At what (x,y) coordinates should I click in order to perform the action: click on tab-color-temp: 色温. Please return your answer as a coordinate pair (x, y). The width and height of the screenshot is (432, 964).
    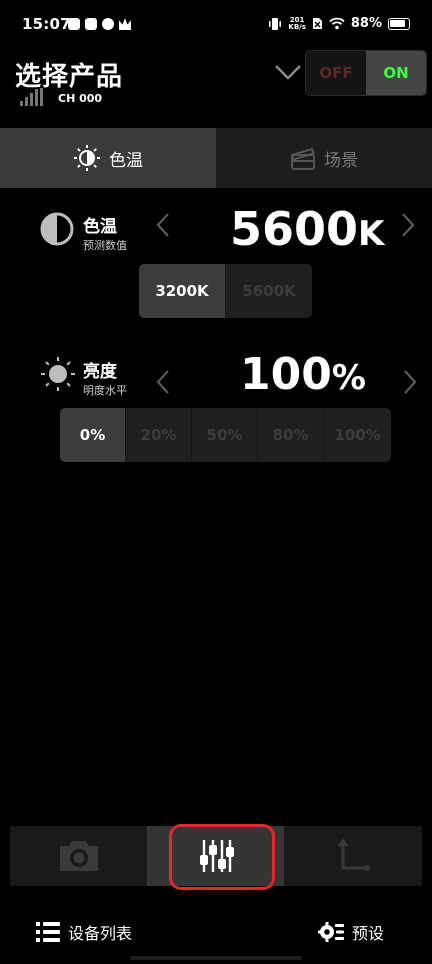
    Looking at the image, I should click on (108, 158).